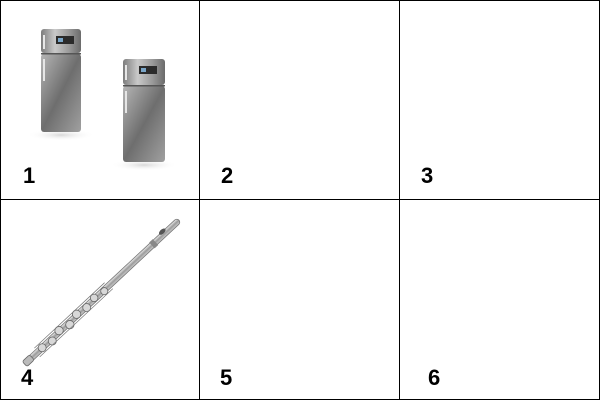 This screenshot has width=600, height=400. Describe the element at coordinates (427, 175) in the screenshot. I see `cell-number-3: 3` at that location.